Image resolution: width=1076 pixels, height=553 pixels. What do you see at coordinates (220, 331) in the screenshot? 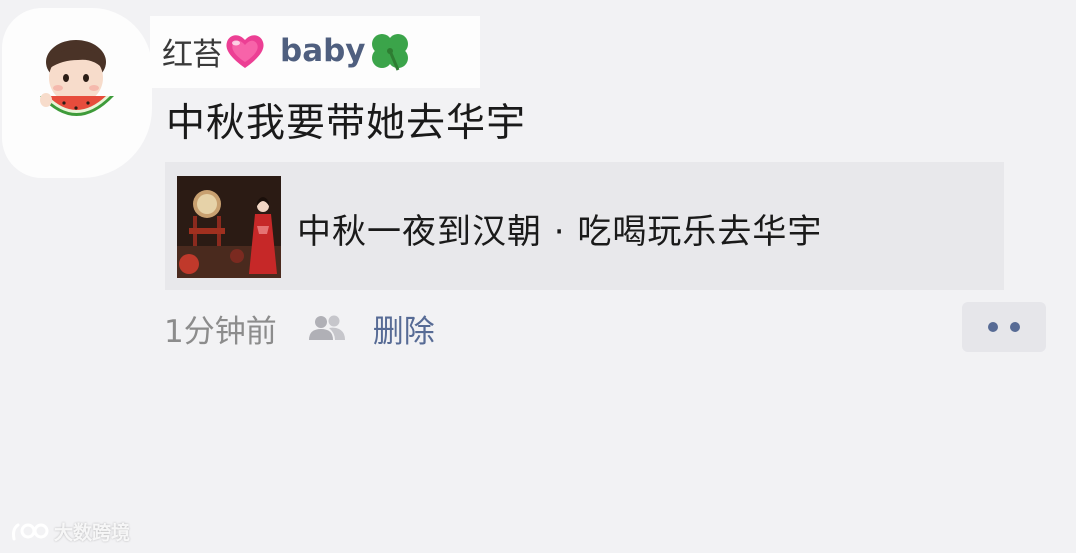
I see `post-time: 1分钟前` at bounding box center [220, 331].